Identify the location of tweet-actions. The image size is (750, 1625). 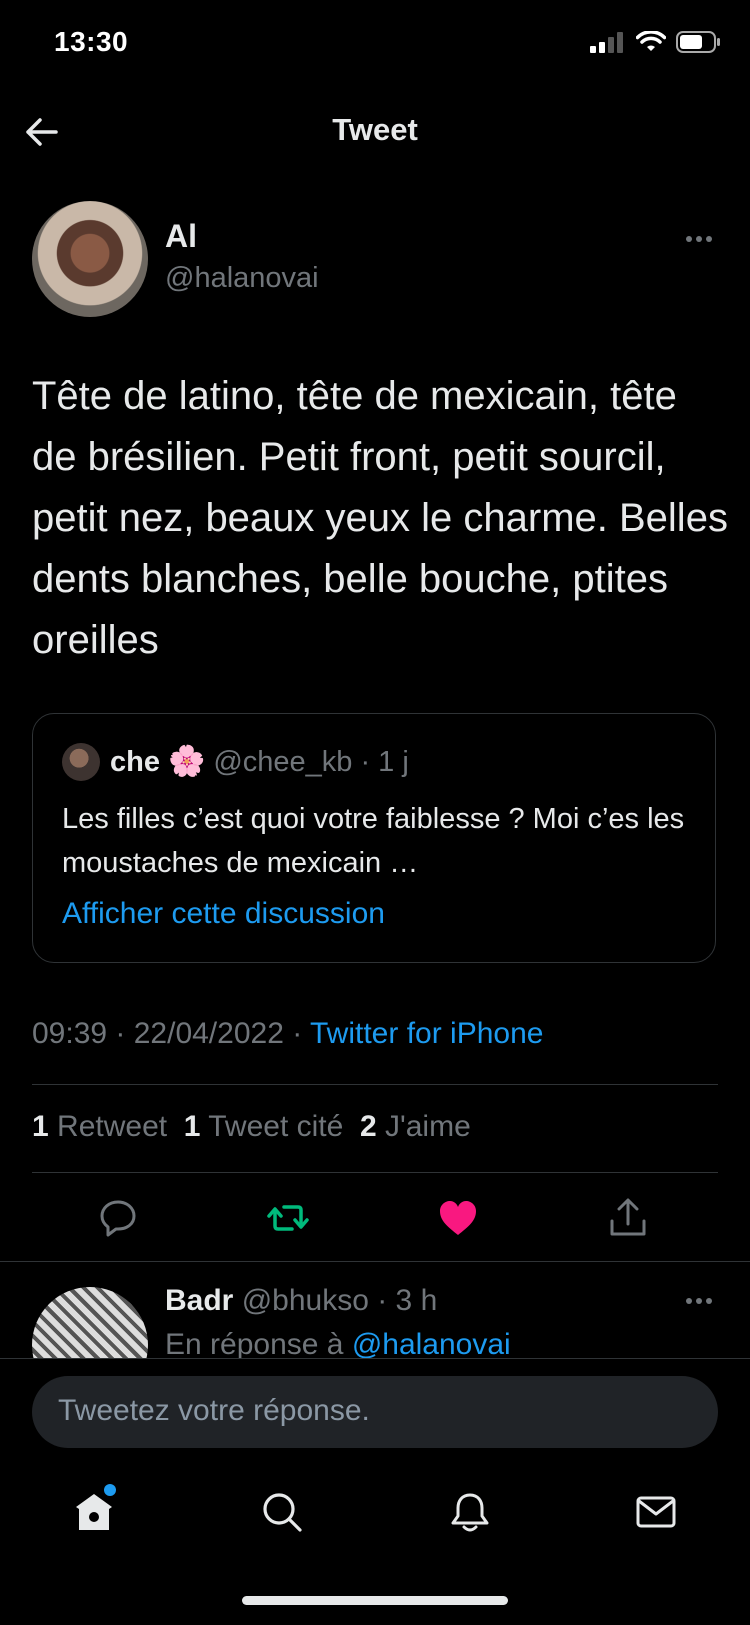
(375, 1218).